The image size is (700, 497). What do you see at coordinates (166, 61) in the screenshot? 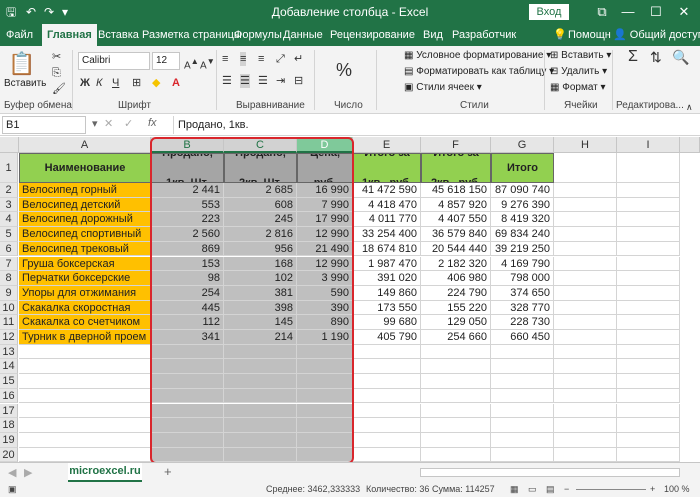
I see `font-size-select: 12` at bounding box center [166, 61].